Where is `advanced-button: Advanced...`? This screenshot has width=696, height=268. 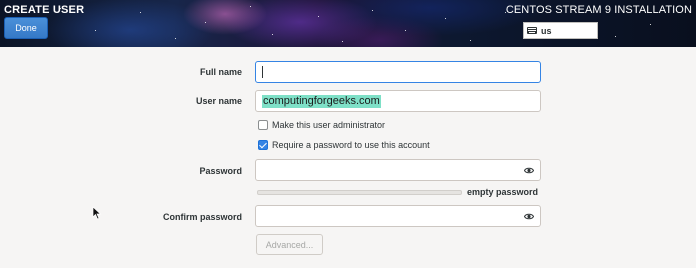
advanced-button: Advanced... is located at coordinates (289, 244).